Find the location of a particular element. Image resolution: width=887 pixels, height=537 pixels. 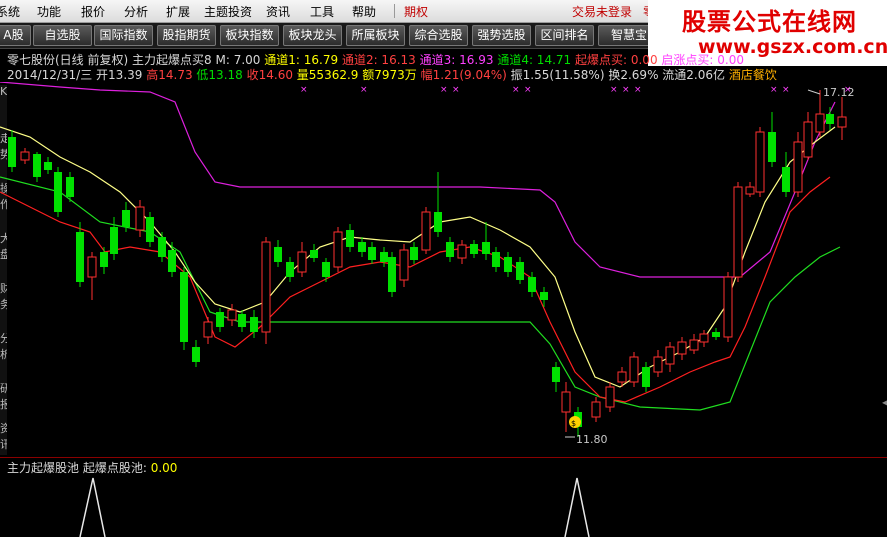

low-price-label: 11.80 is located at coordinates (592, 439).